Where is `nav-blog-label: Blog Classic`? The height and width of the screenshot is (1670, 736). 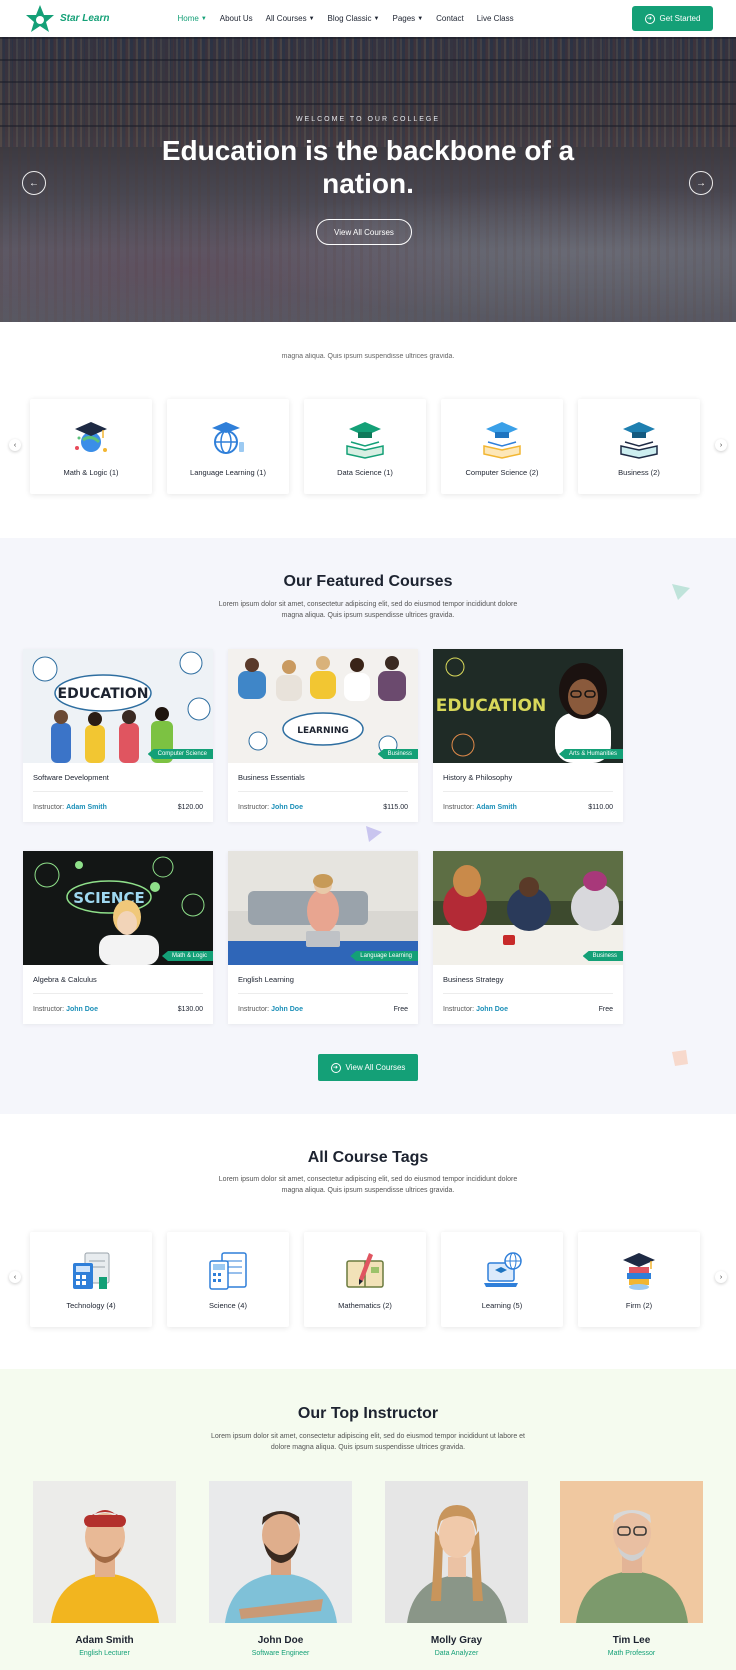 nav-blog-label: Blog Classic is located at coordinates (349, 18).